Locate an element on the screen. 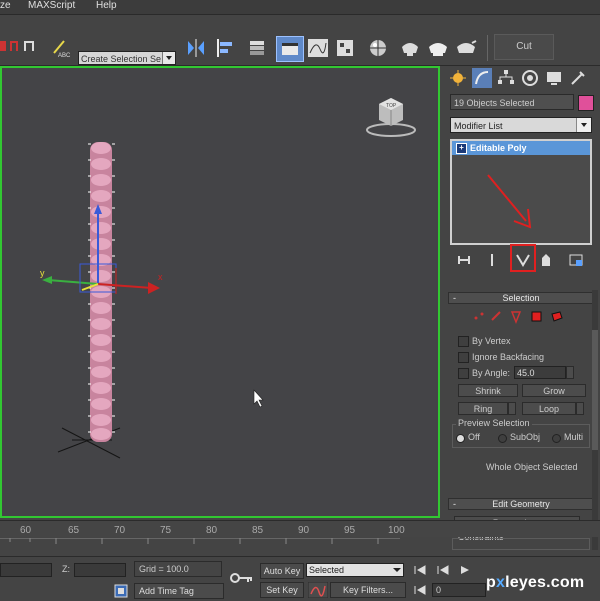 This screenshot has height=601, width=600. graphite-tools-toggle is located at coordinates (290, 49).